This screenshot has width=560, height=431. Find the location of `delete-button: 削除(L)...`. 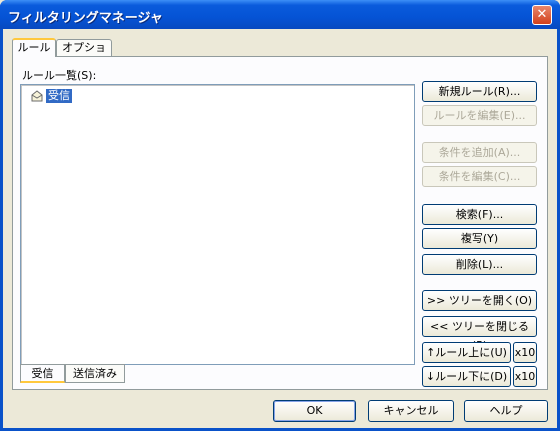

delete-button: 削除(L)... is located at coordinates (479, 264).